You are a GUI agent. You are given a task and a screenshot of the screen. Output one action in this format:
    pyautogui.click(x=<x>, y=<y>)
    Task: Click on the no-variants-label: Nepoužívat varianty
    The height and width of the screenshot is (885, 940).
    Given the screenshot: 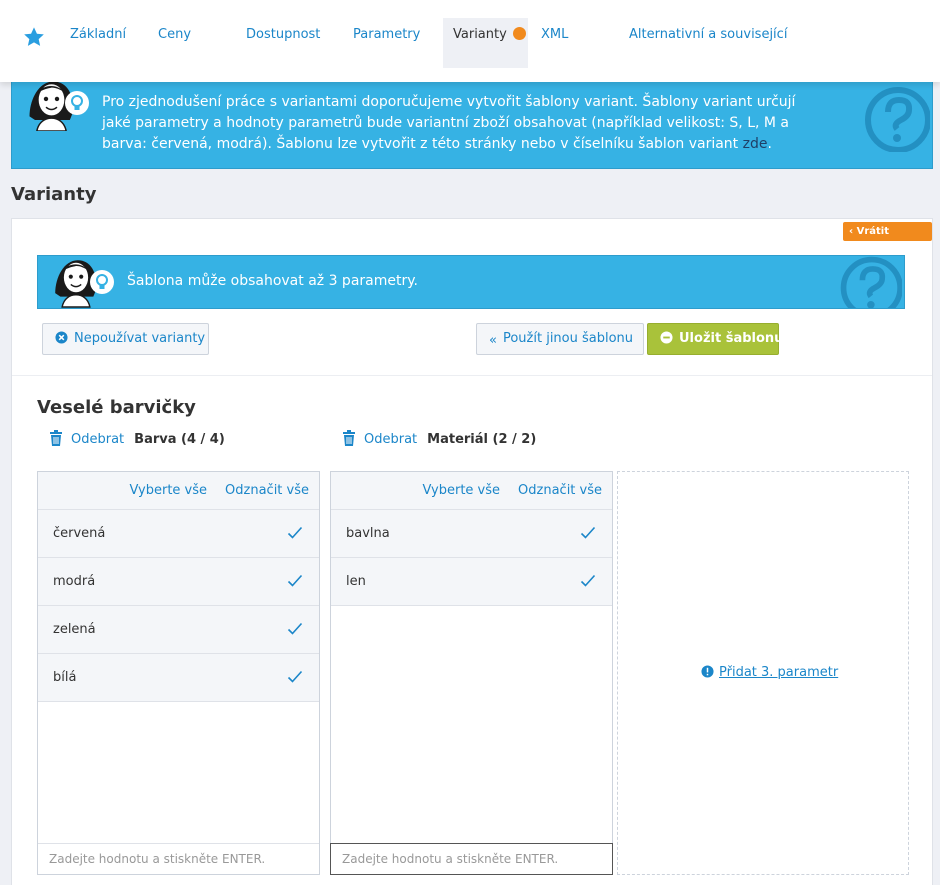 What is the action you would take?
    pyautogui.click(x=140, y=338)
    